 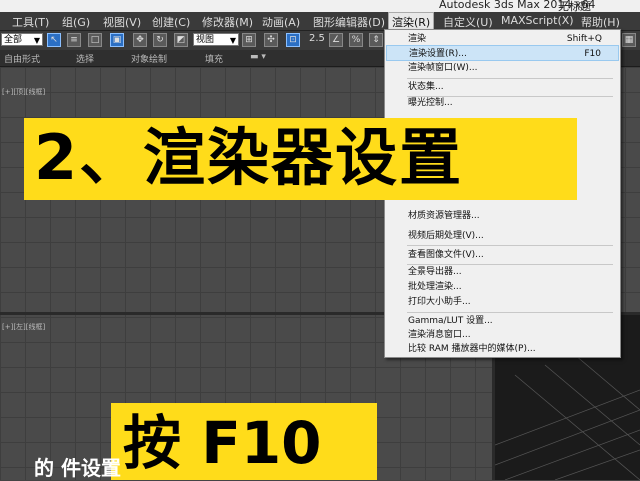 I want to click on menu-help: 帮助(H), so click(x=600, y=22).